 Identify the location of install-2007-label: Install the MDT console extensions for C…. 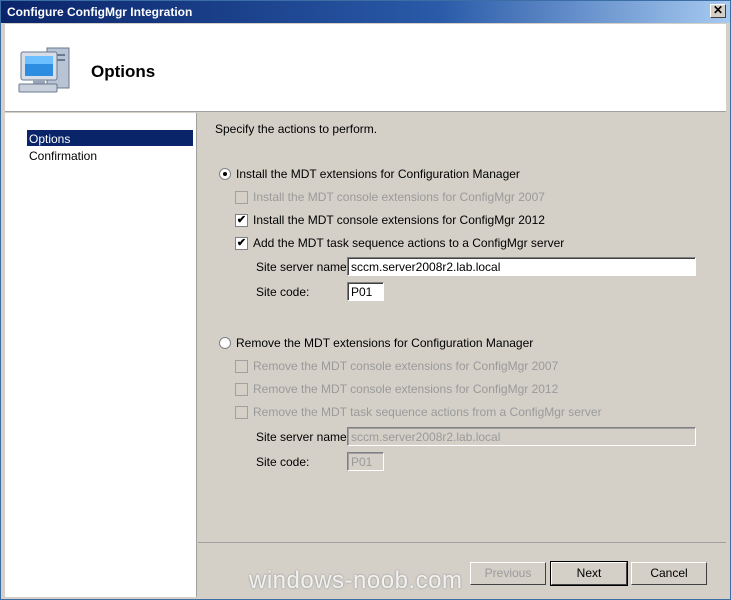
(399, 197).